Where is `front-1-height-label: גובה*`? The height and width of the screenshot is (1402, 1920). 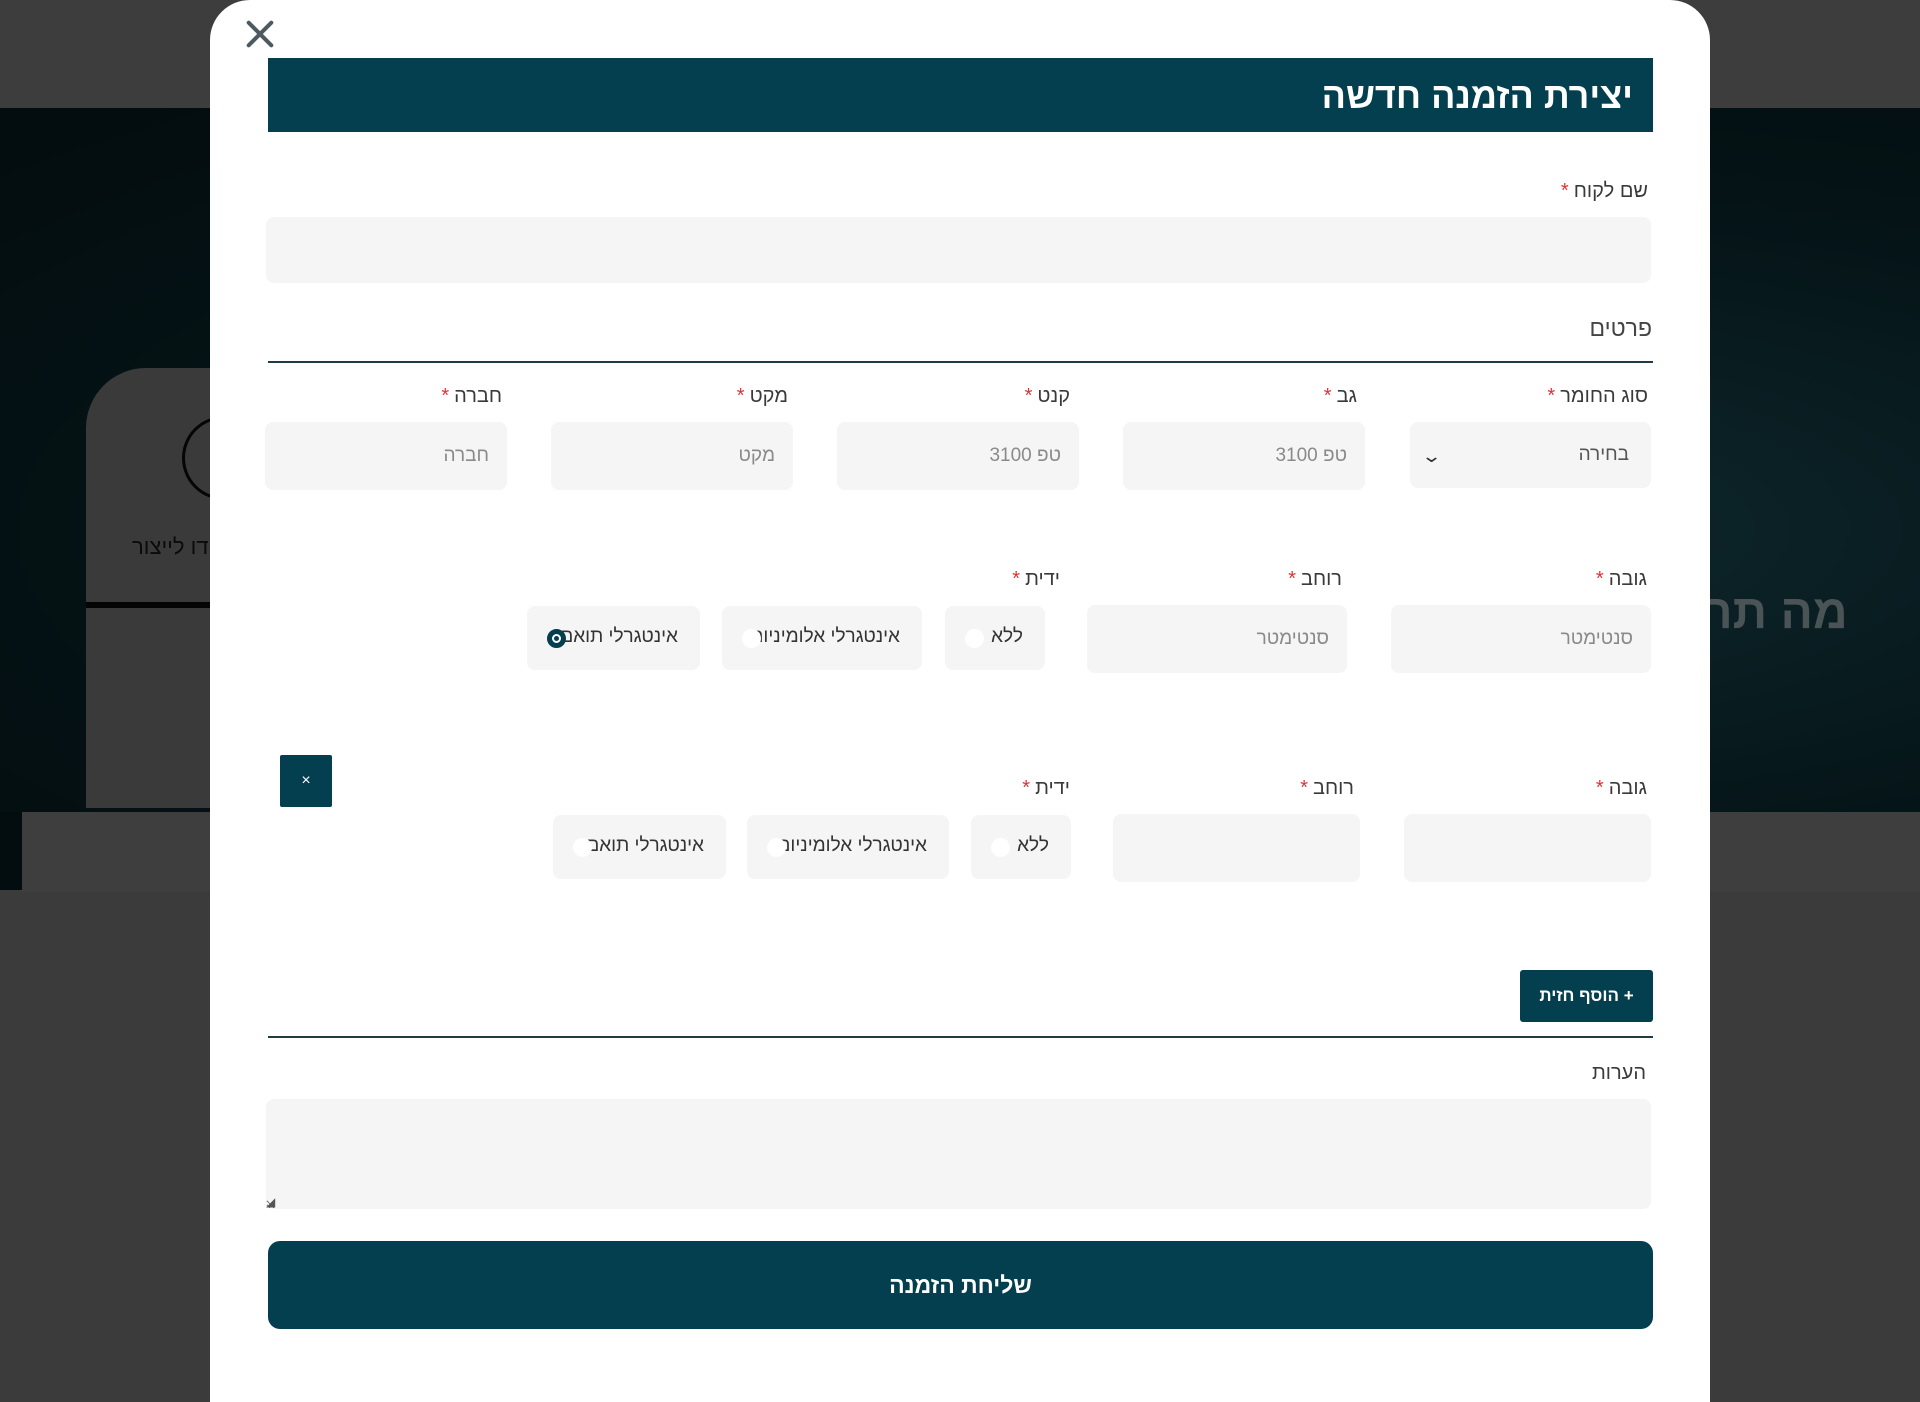 front-1-height-label: גובה* is located at coordinates (1621, 579).